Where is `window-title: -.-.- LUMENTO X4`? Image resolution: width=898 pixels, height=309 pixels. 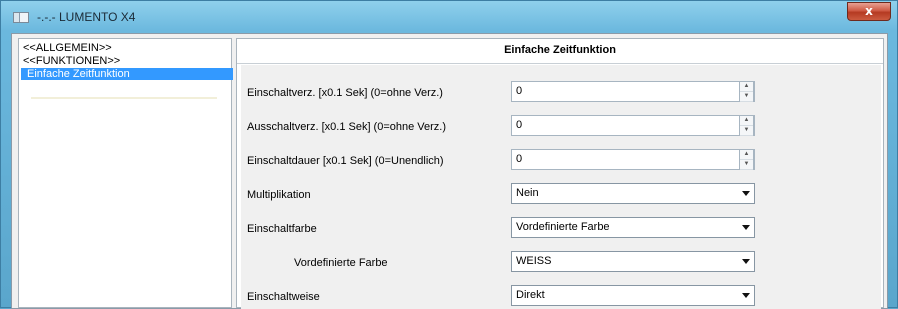
window-title: -.-.- LUMENTO X4 is located at coordinates (86, 17).